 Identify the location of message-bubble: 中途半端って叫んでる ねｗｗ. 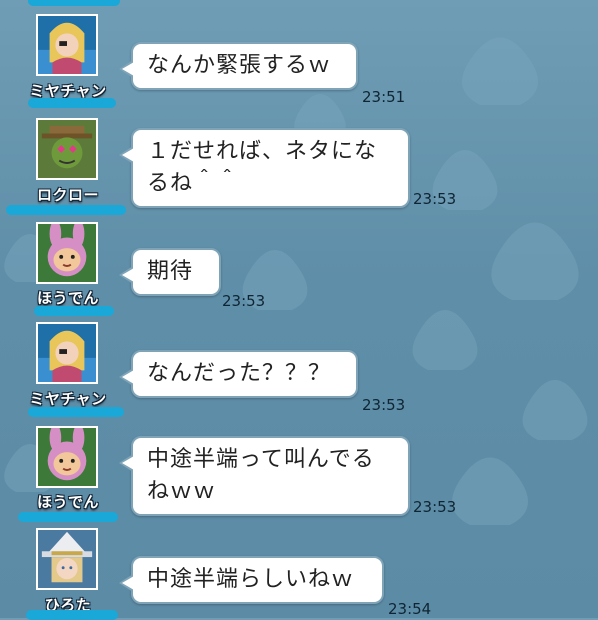
(264, 476).